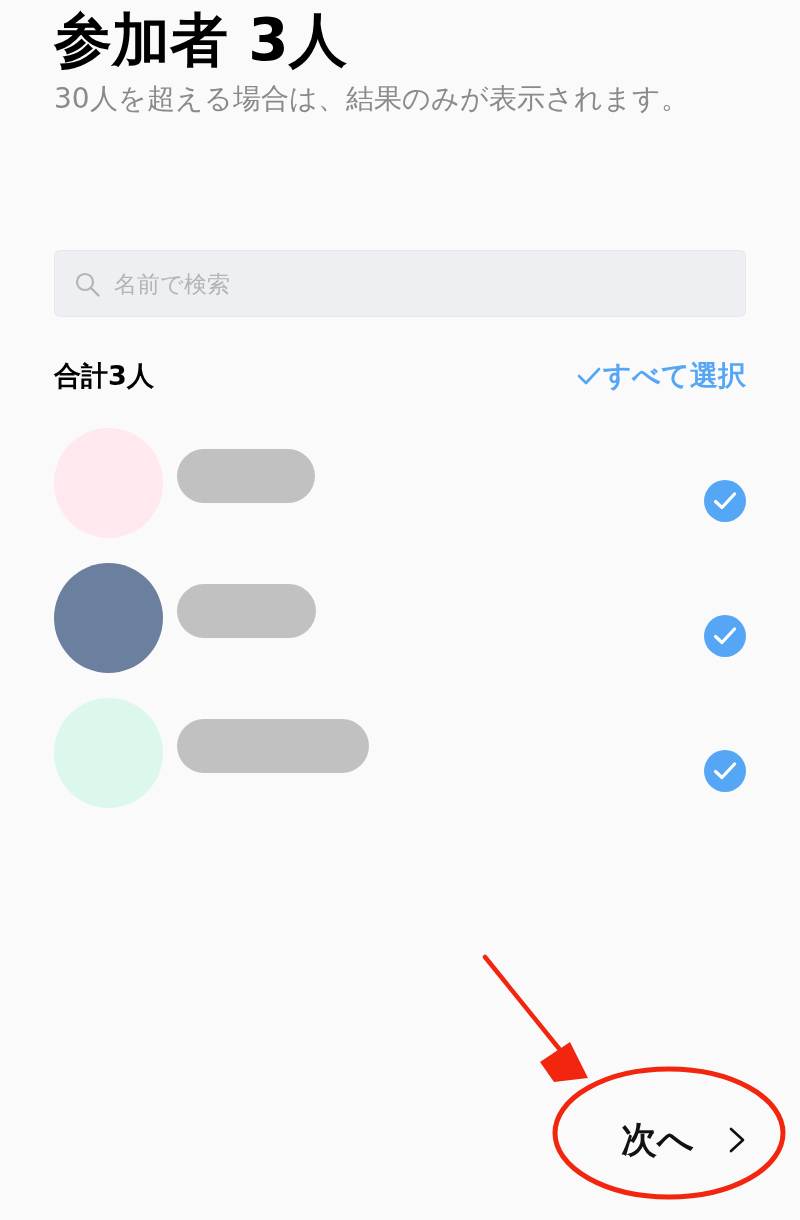 The image size is (800, 1220). I want to click on check-icon, so click(589, 376).